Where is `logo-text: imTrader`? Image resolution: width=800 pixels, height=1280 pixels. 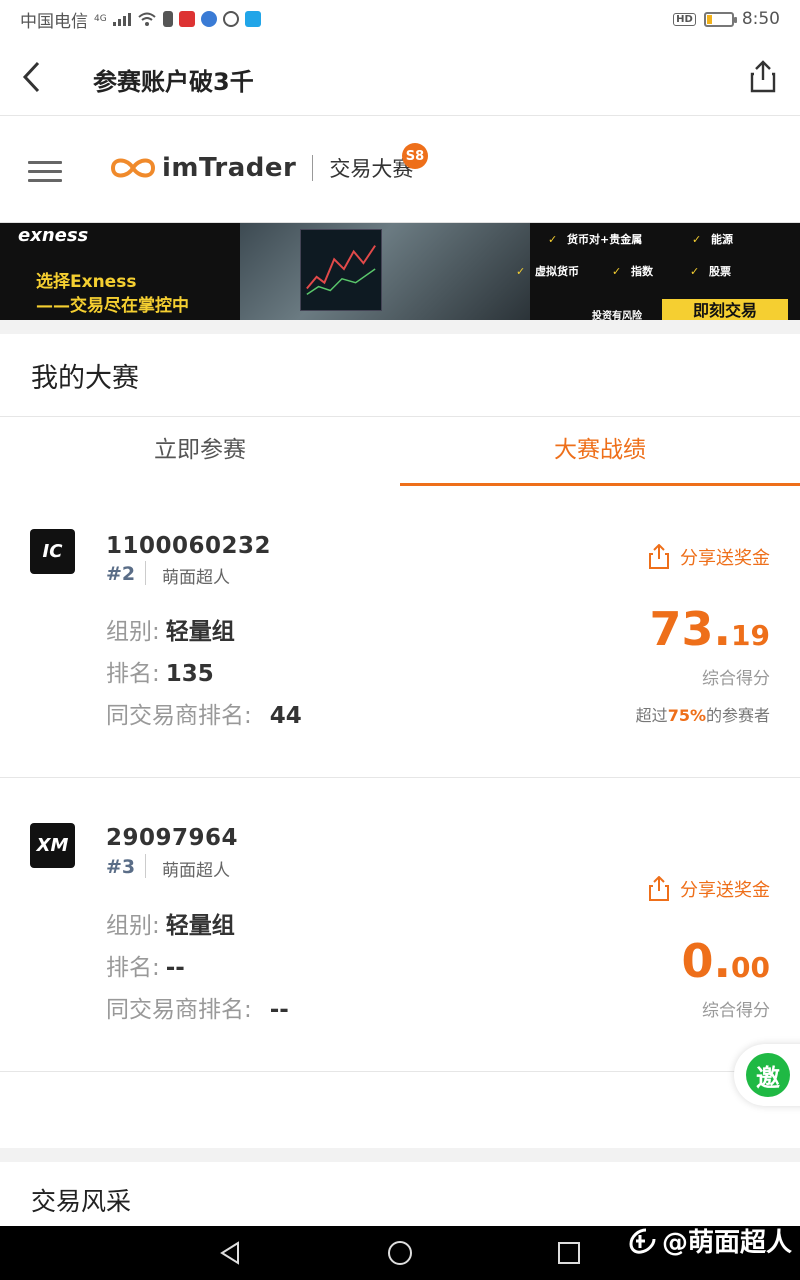 logo-text: imTrader is located at coordinates (229, 168).